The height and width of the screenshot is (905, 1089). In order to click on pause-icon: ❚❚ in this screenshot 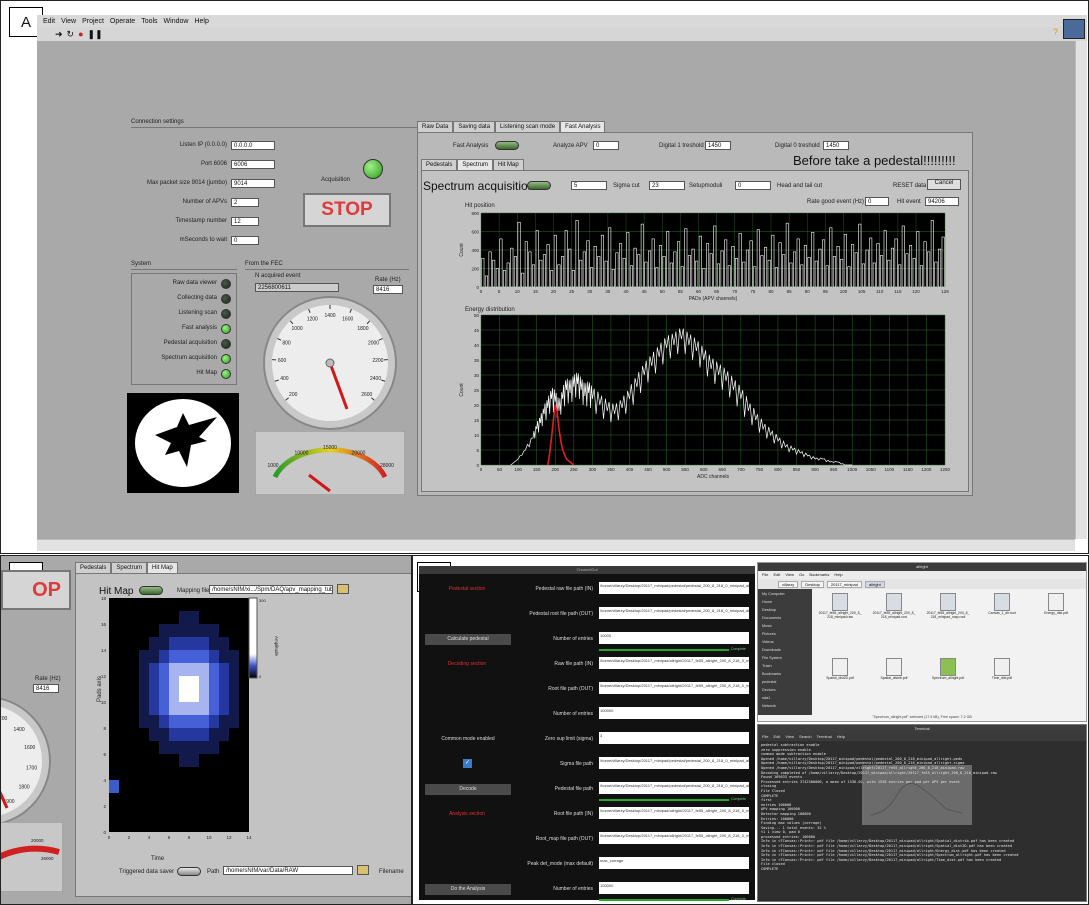, I will do `click(95, 34)`.